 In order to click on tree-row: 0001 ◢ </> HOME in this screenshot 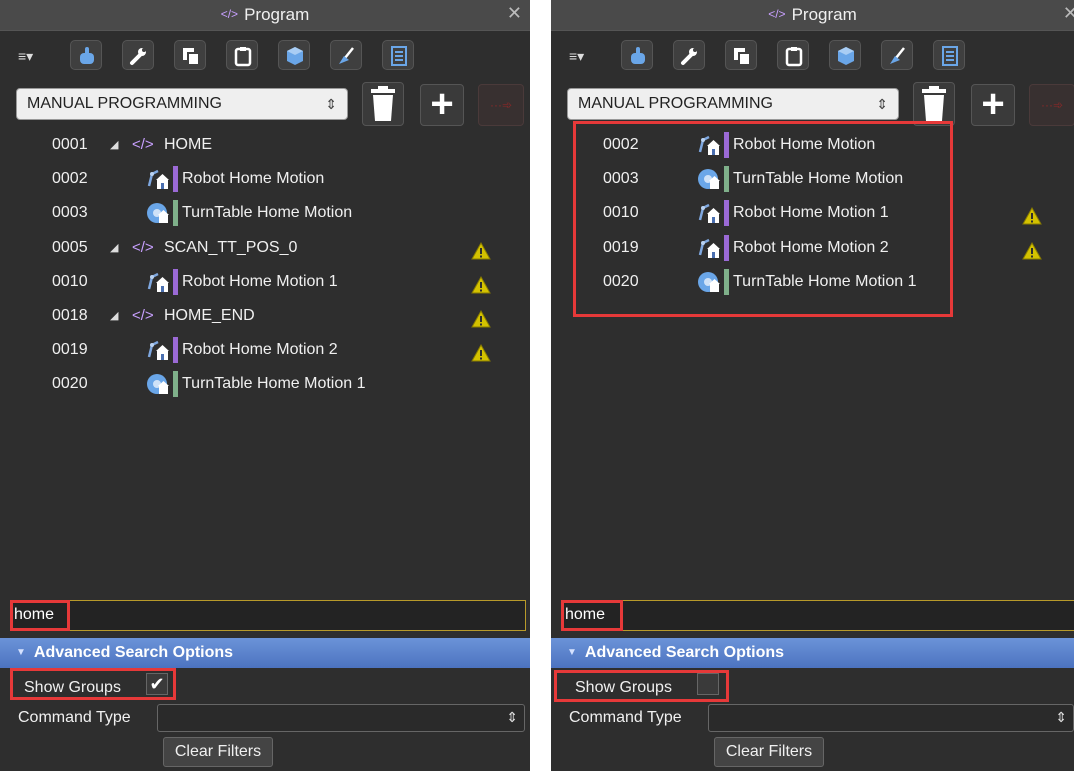, I will do `click(265, 145)`.